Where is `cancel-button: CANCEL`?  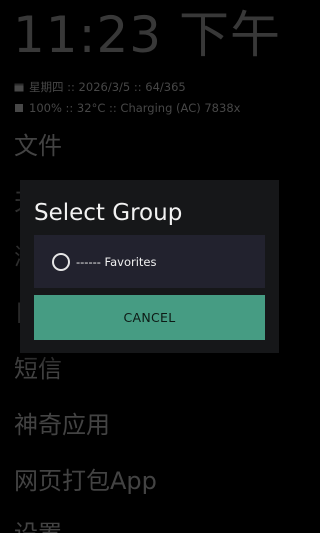 cancel-button: CANCEL is located at coordinates (149, 317).